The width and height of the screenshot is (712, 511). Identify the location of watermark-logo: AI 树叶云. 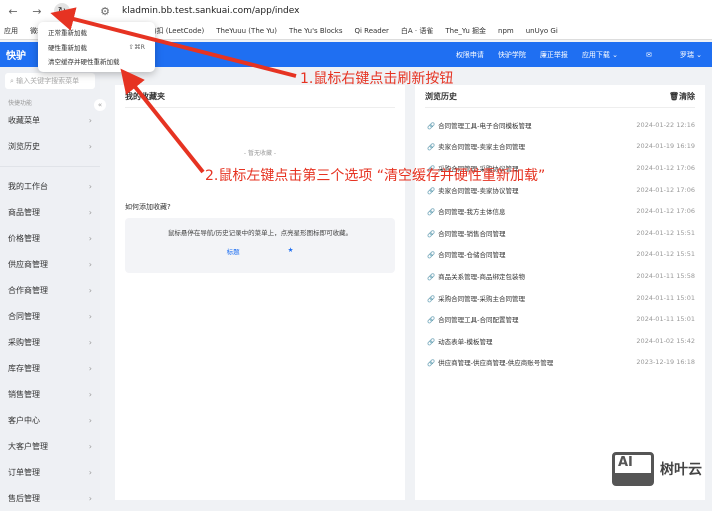
(657, 469).